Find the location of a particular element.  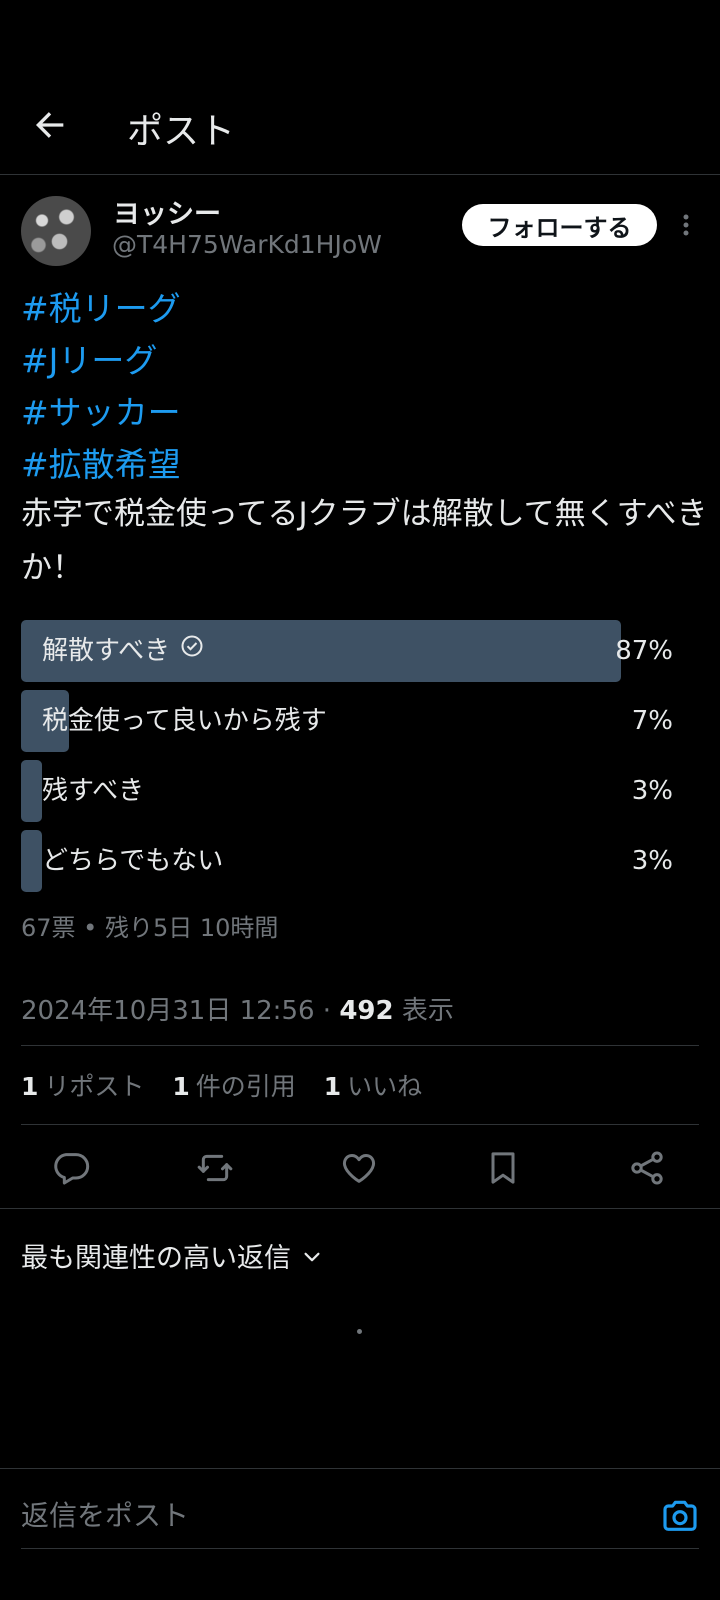

reply-icon is located at coordinates (71, 1168).